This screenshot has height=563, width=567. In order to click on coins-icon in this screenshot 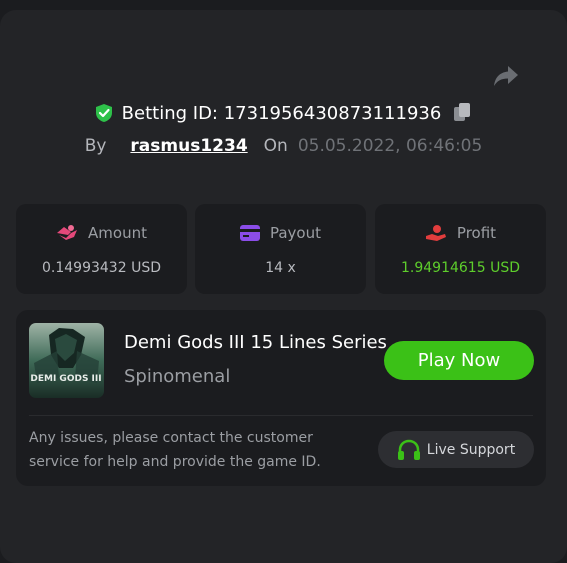, I will do `click(67, 232)`.